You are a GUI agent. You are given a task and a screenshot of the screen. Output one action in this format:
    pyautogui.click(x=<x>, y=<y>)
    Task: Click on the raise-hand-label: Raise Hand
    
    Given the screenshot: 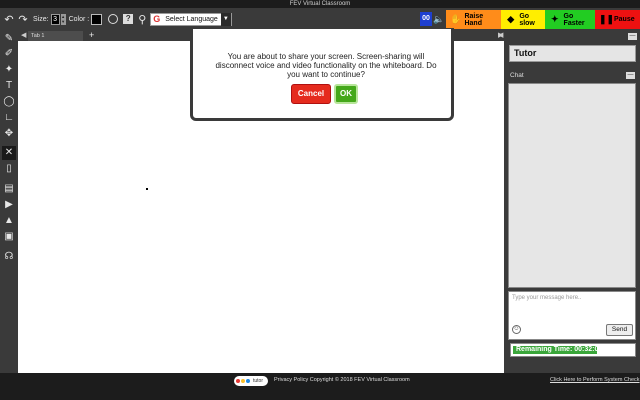 What is the action you would take?
    pyautogui.click(x=474, y=19)
    